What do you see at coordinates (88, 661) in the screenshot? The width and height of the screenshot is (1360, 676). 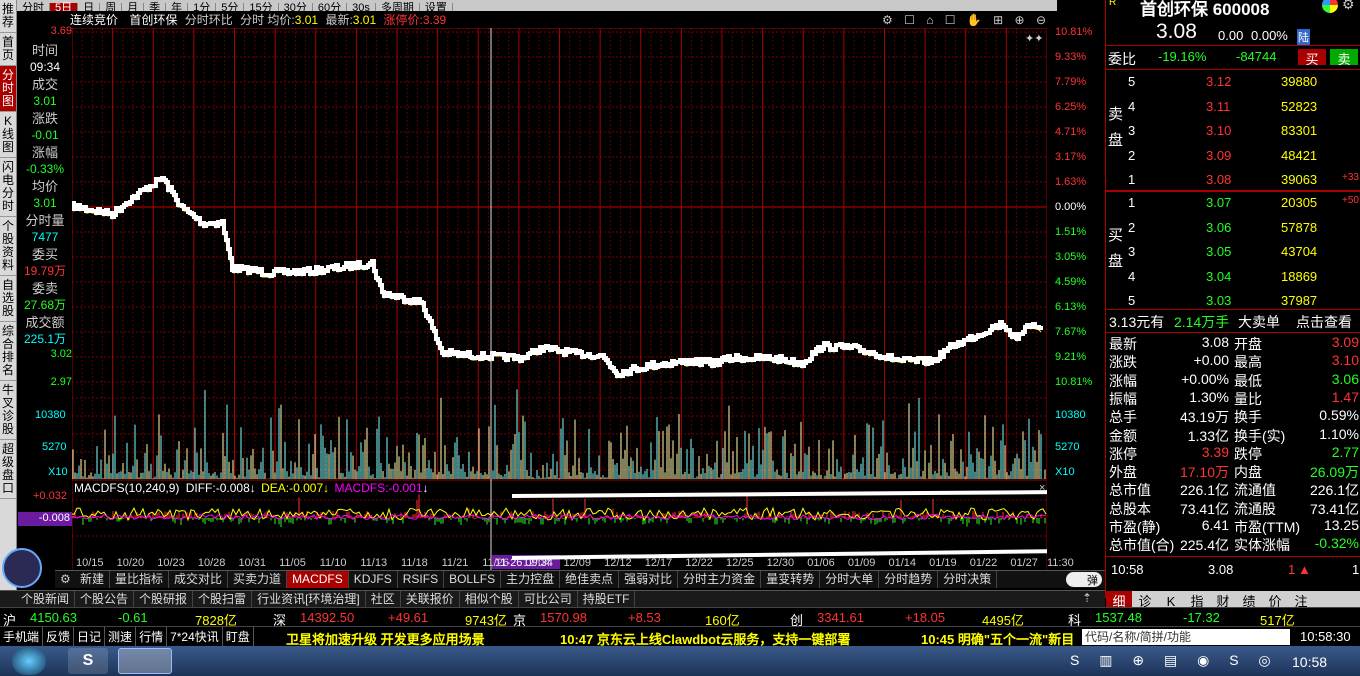 I see `app-s-icon: S` at bounding box center [88, 661].